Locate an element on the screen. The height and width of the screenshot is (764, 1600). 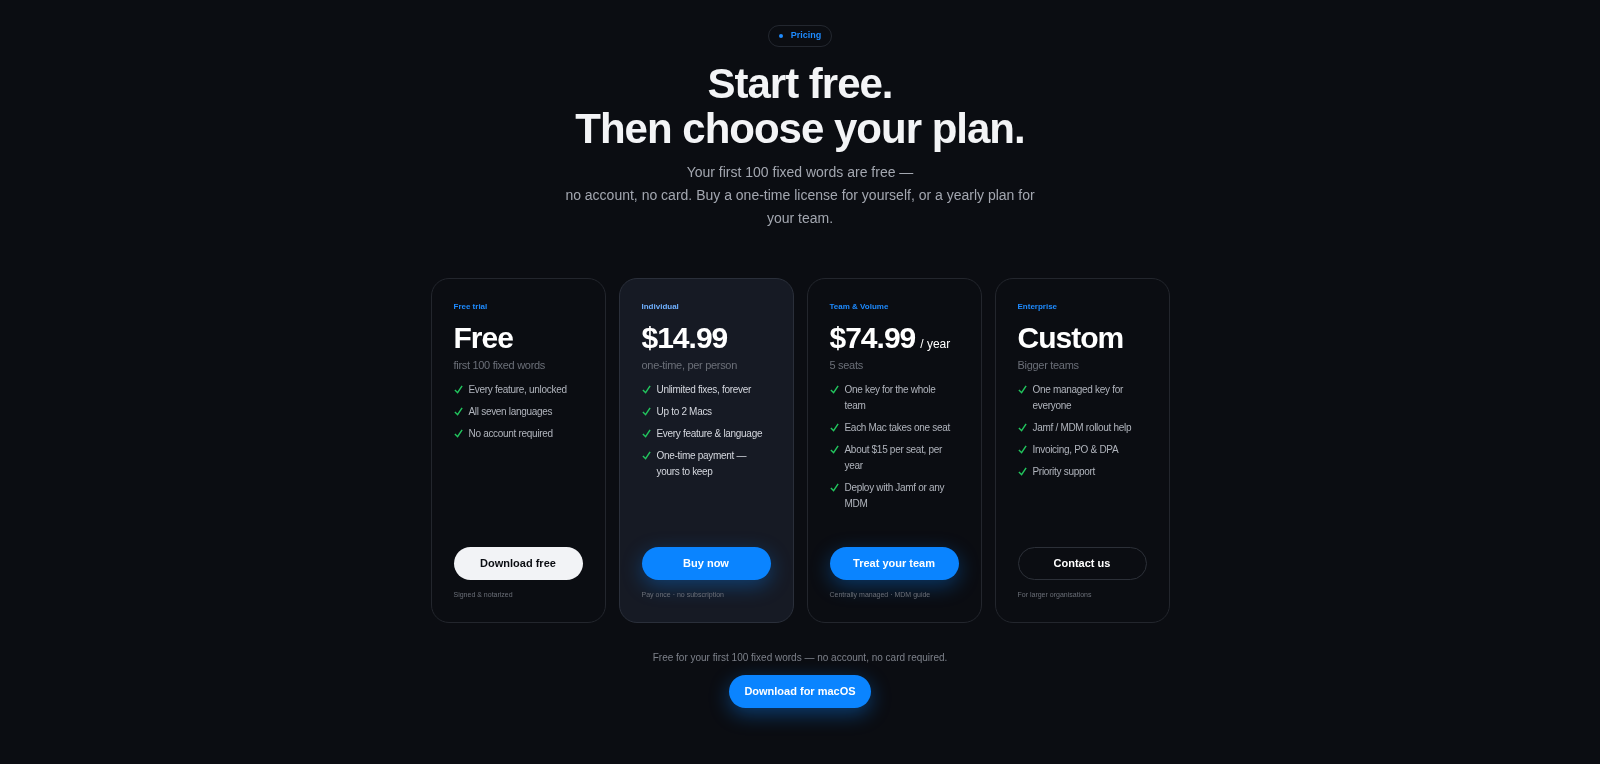
feature-text: No account required is located at coordinates (510, 433).